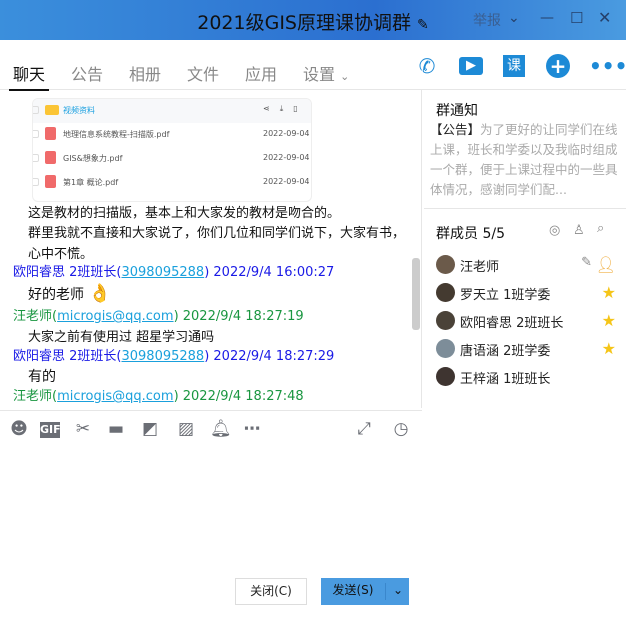  Describe the element at coordinates (261, 73) in the screenshot. I see `tab-apps: 应用` at that location.